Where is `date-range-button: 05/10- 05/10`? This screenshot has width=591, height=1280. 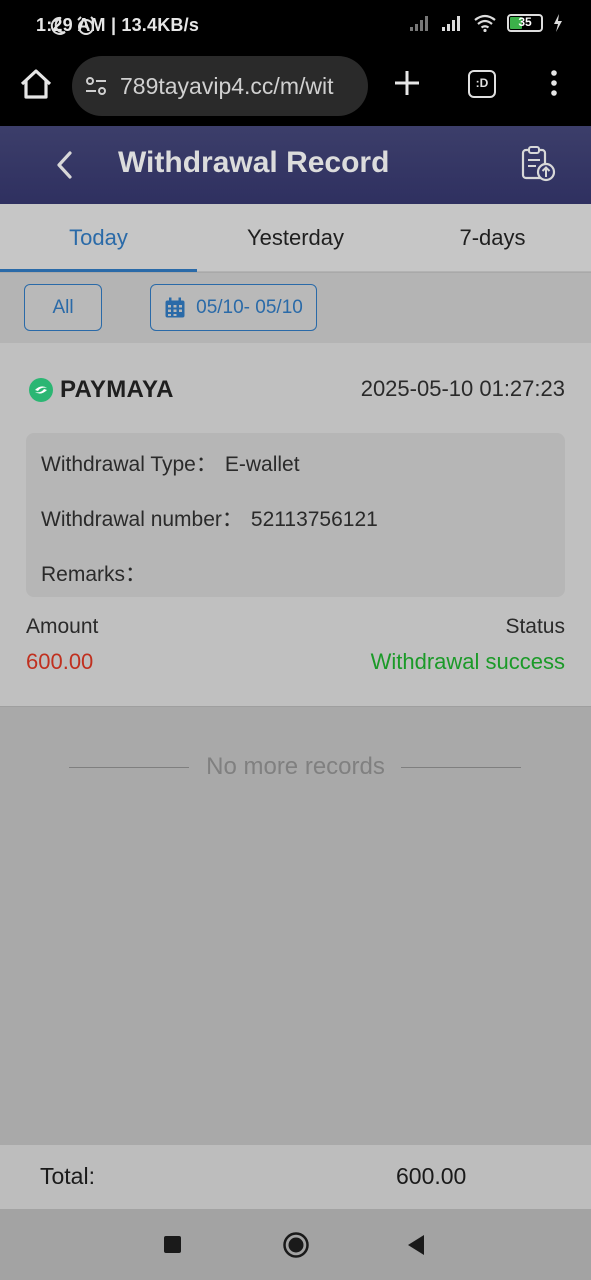 date-range-button: 05/10- 05/10 is located at coordinates (233, 307).